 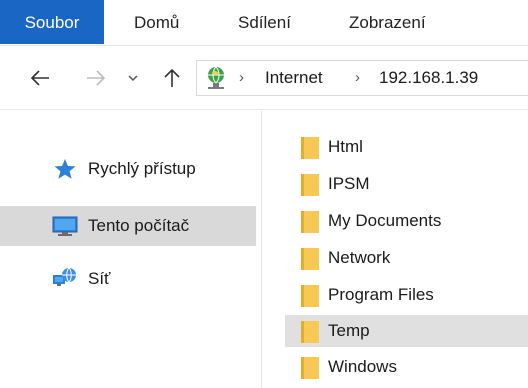 What do you see at coordinates (362, 78) in the screenshot?
I see `address-bar: › Internet › 192.168.1.39` at bounding box center [362, 78].